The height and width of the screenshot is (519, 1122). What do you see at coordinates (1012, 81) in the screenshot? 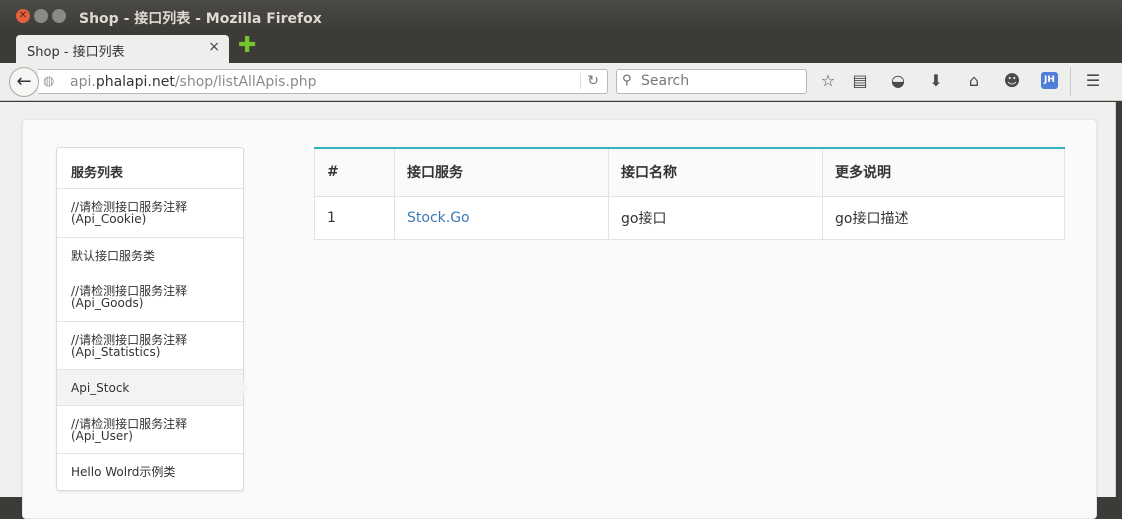
I see `chat-icon: ☻` at bounding box center [1012, 81].